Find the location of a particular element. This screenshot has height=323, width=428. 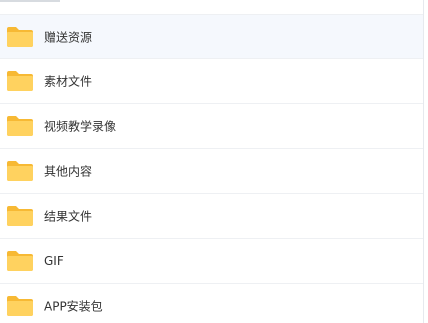

folder-name: APP安装包 is located at coordinates (73, 306).